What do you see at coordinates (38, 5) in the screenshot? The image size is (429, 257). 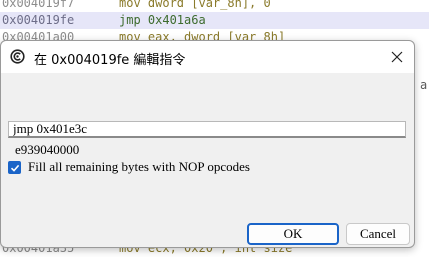 I see `listing-address: 0x004019f7` at bounding box center [38, 5].